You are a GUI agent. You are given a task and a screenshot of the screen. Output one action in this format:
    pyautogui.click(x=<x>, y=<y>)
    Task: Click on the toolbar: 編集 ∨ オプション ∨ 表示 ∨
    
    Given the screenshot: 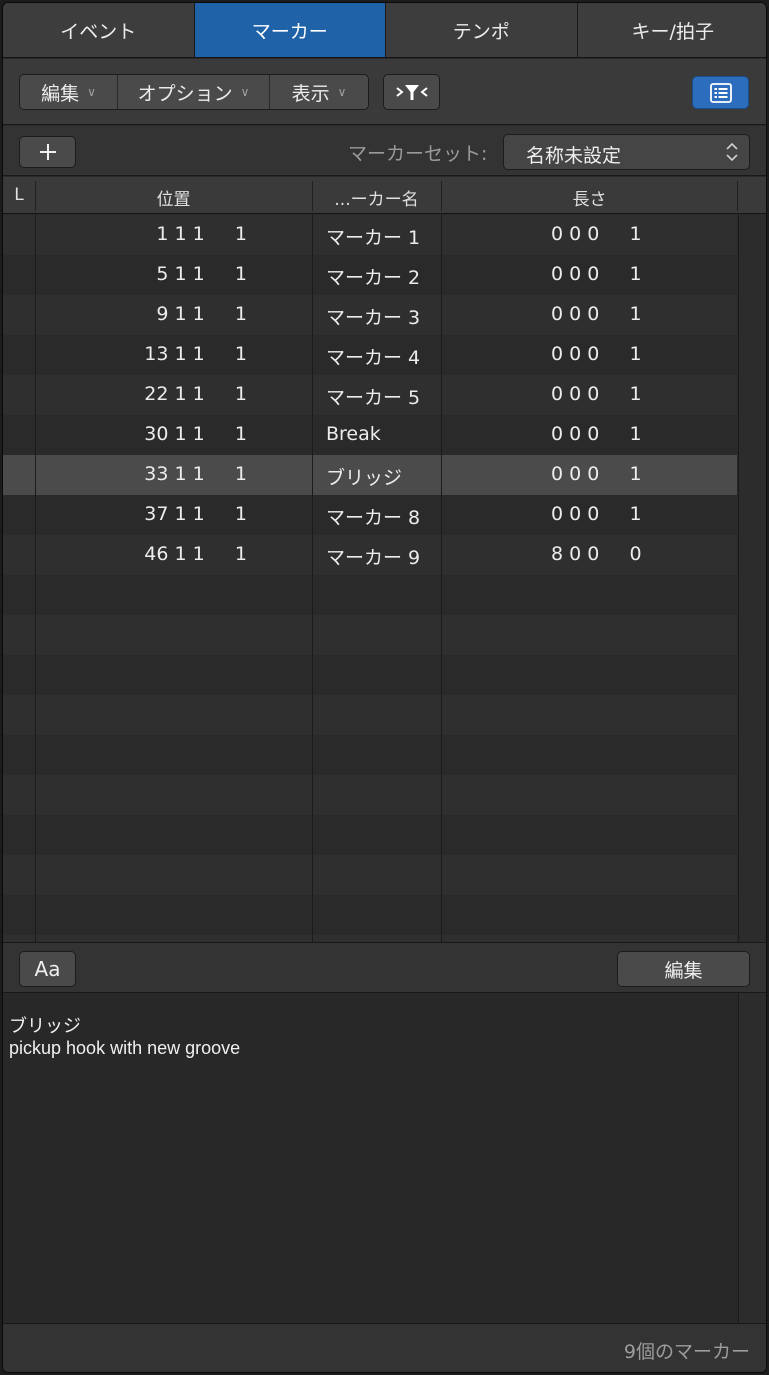 What is the action you would take?
    pyautogui.click(x=384, y=92)
    